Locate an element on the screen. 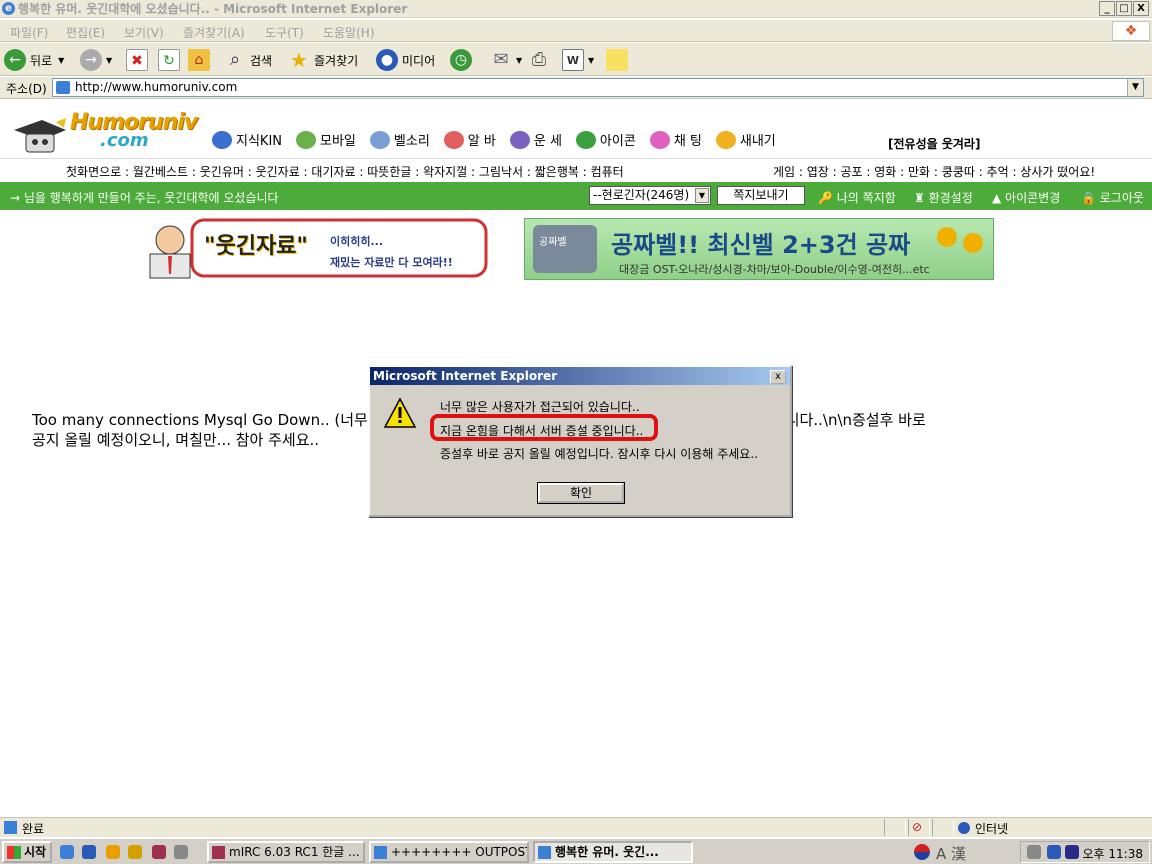 The image size is (1152, 864). page-icon is located at coordinates (63, 87).